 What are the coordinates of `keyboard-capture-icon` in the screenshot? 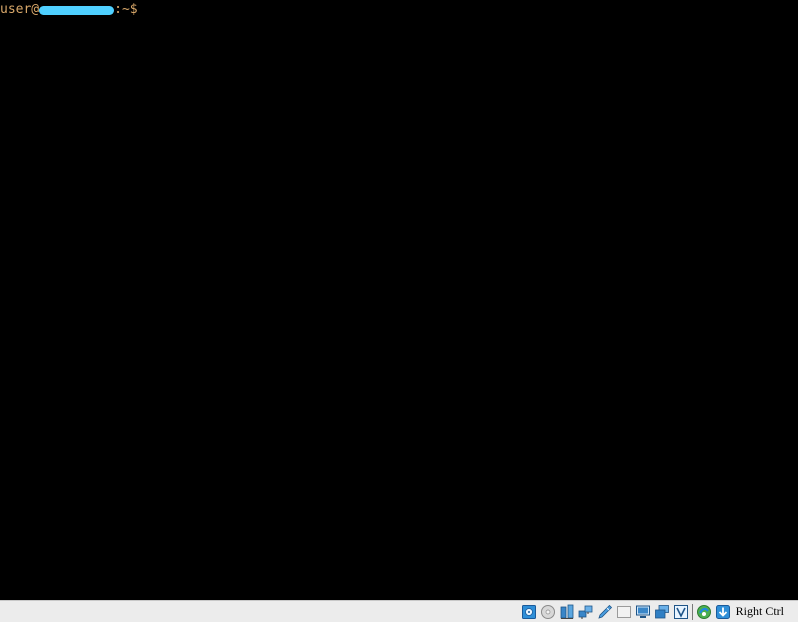 It's located at (723, 612).